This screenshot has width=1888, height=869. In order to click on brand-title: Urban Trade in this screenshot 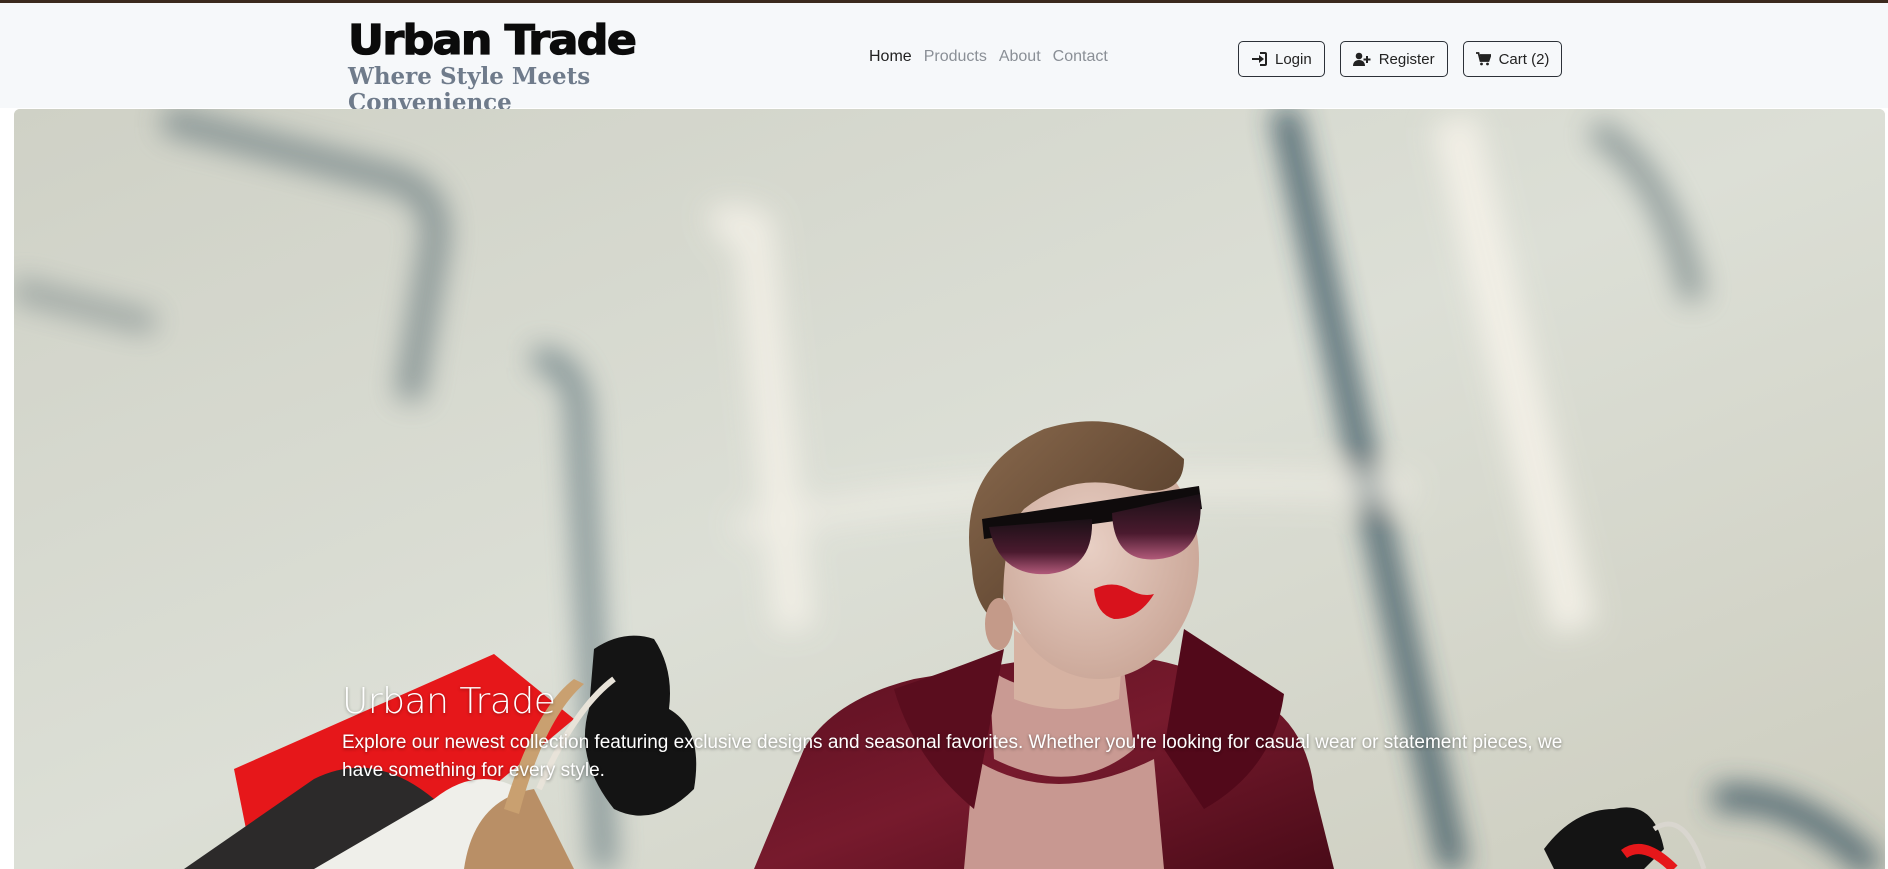, I will do `click(492, 39)`.